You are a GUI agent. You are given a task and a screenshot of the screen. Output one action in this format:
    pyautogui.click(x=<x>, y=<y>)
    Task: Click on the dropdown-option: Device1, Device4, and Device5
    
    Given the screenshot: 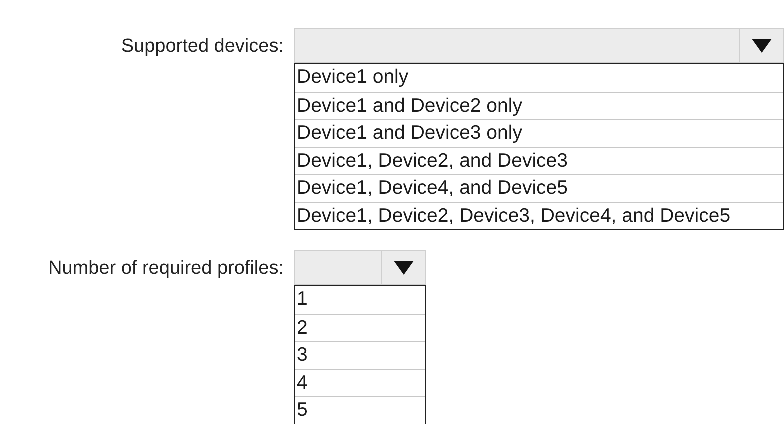 What is the action you would take?
    pyautogui.click(x=539, y=188)
    